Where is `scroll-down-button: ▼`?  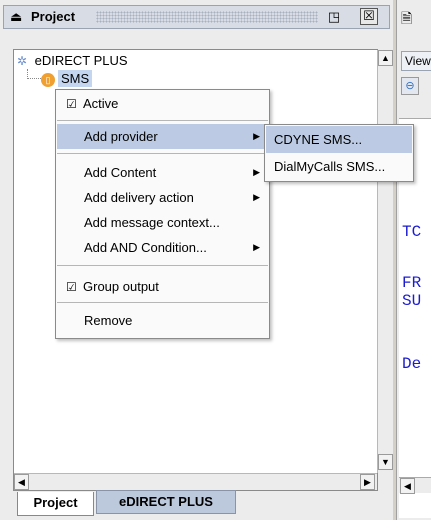 scroll-down-button: ▼ is located at coordinates (385, 462).